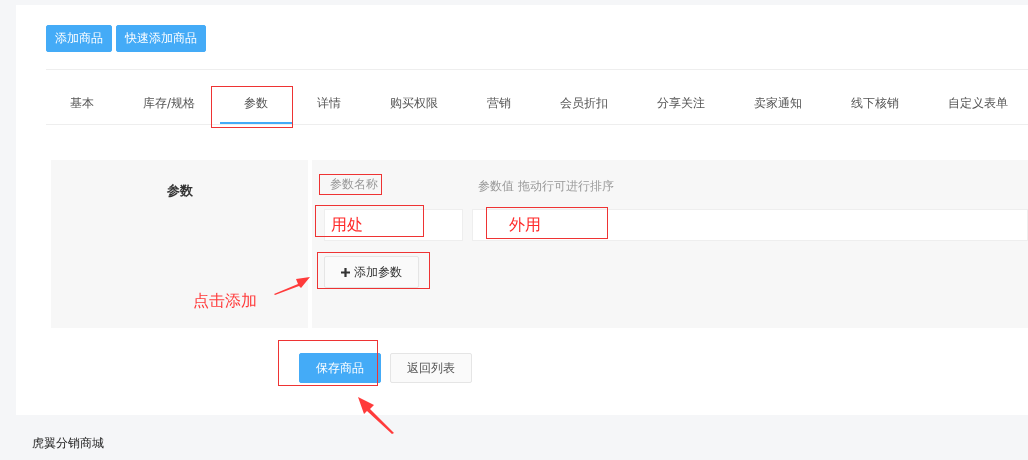 This screenshot has width=1028, height=460. What do you see at coordinates (393, 225) in the screenshot?
I see `param-name-field: 用处` at bounding box center [393, 225].